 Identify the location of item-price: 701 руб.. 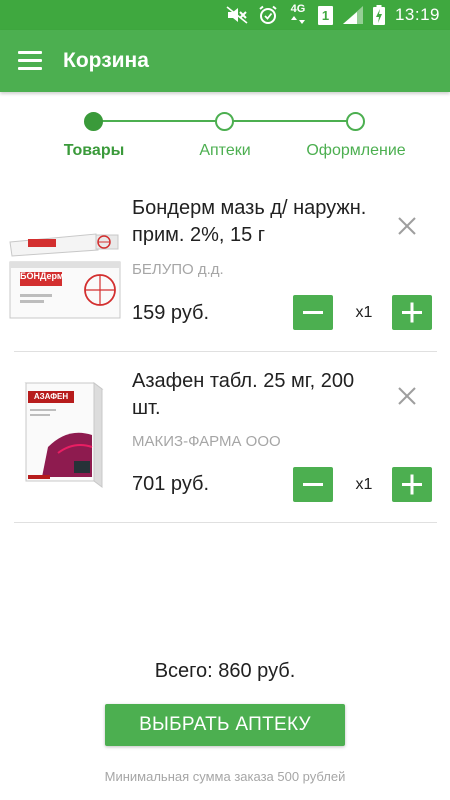
(171, 484).